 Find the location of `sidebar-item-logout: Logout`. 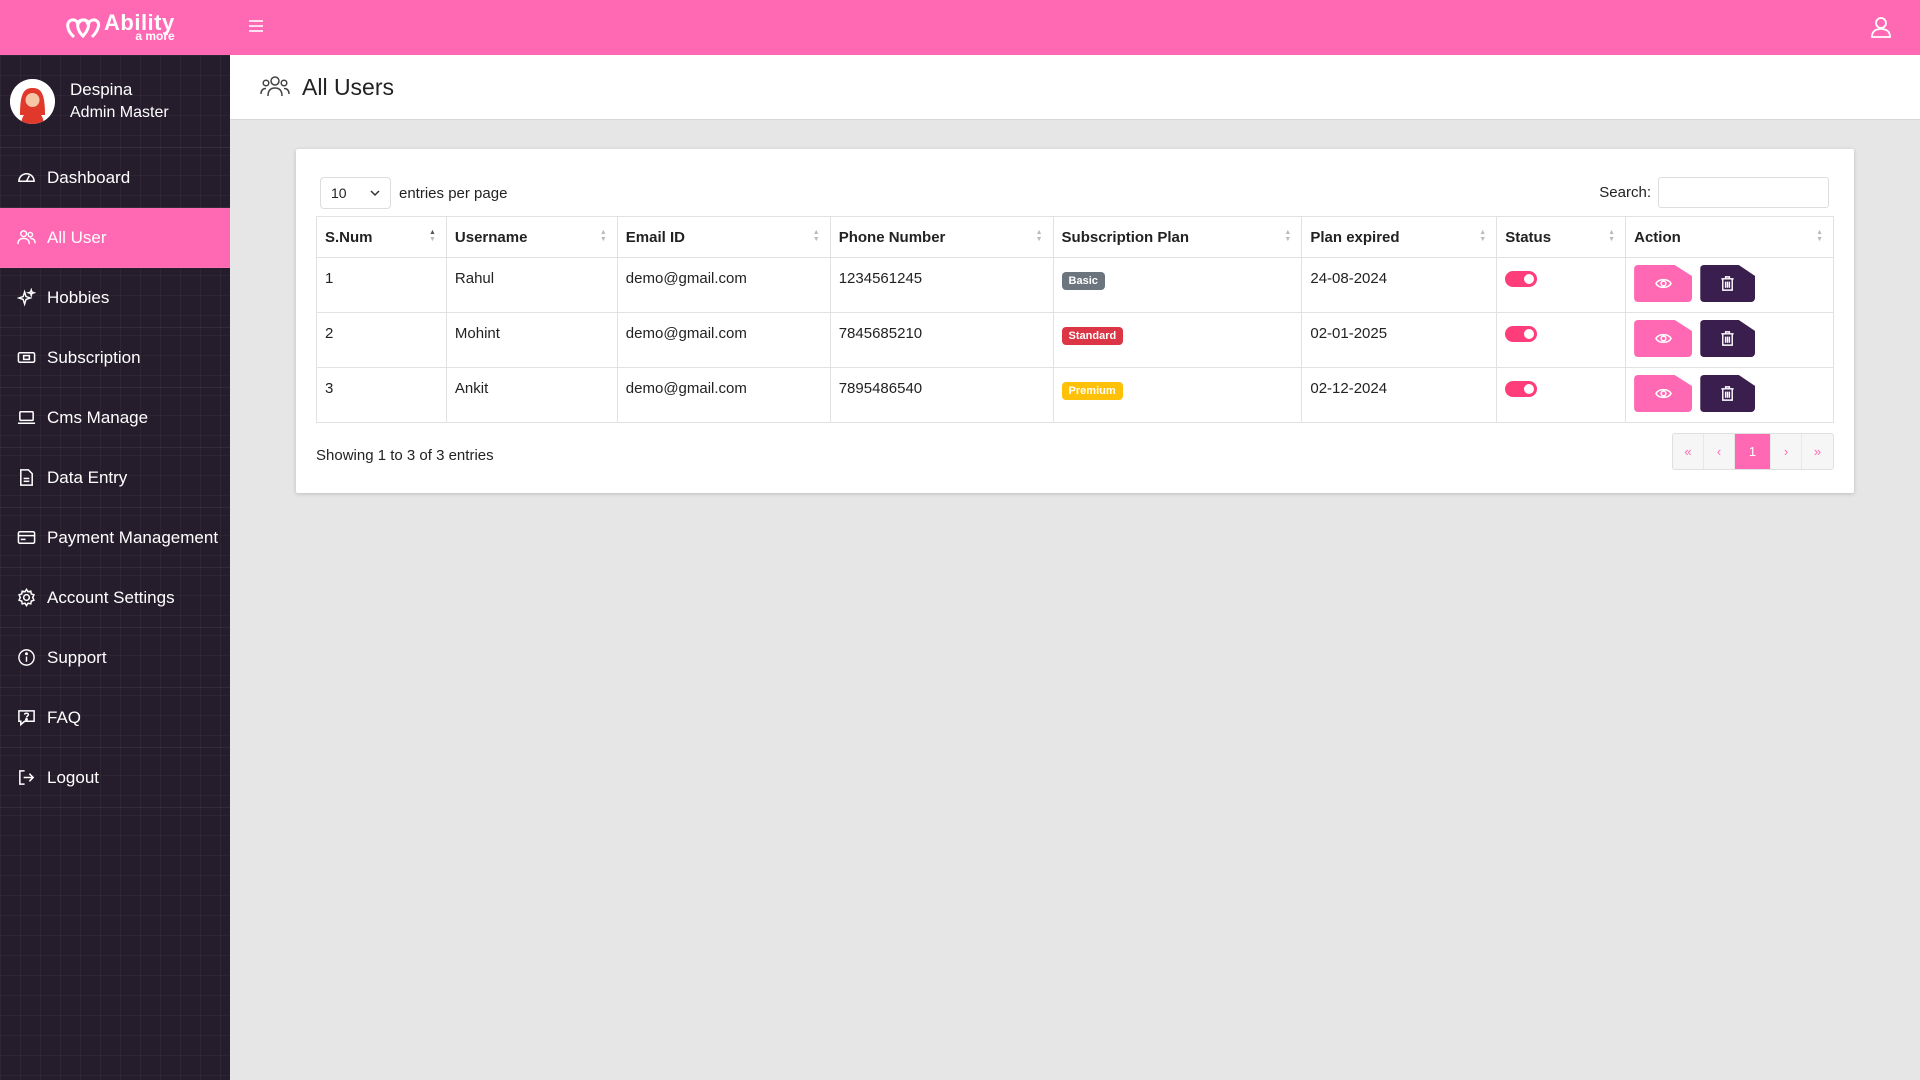

sidebar-item-logout: Logout is located at coordinates (115, 778).